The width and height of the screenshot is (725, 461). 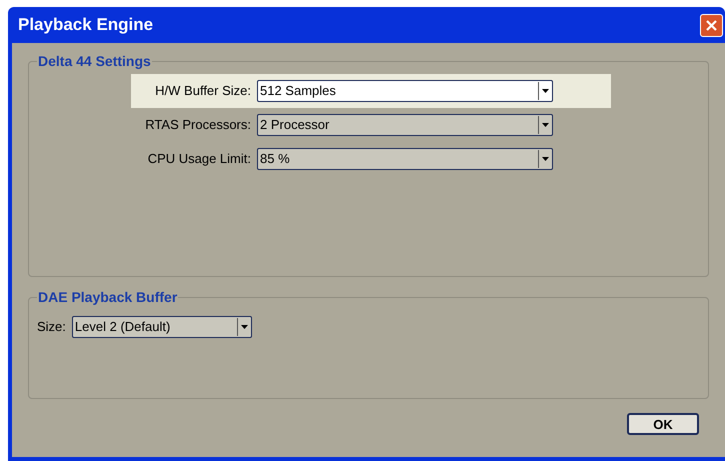 What do you see at coordinates (663, 424) in the screenshot?
I see `ok-button: OK` at bounding box center [663, 424].